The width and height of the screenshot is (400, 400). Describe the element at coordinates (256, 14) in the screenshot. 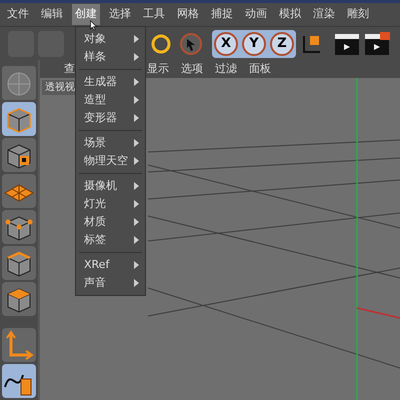

I see `menu-item: 动画` at that location.